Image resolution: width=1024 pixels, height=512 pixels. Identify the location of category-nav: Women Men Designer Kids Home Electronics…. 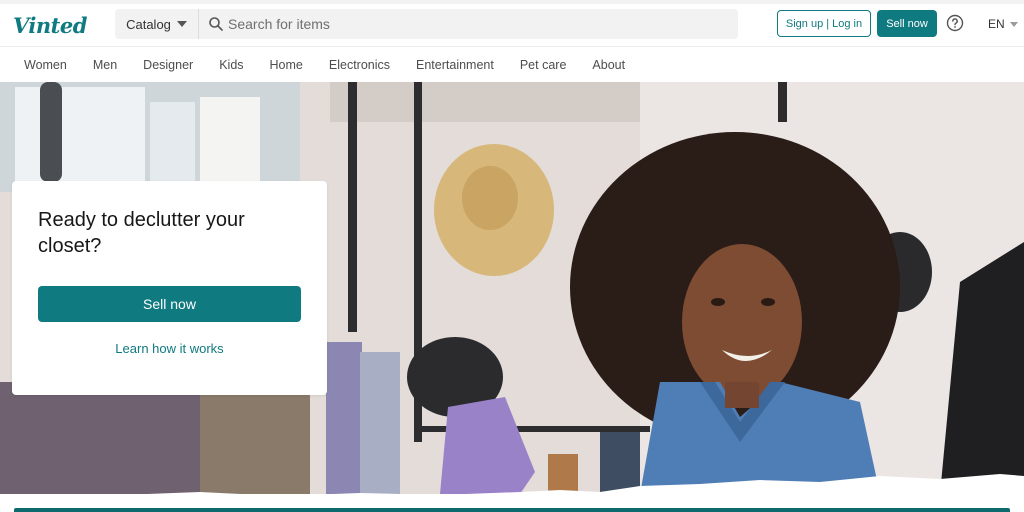
(512, 64).